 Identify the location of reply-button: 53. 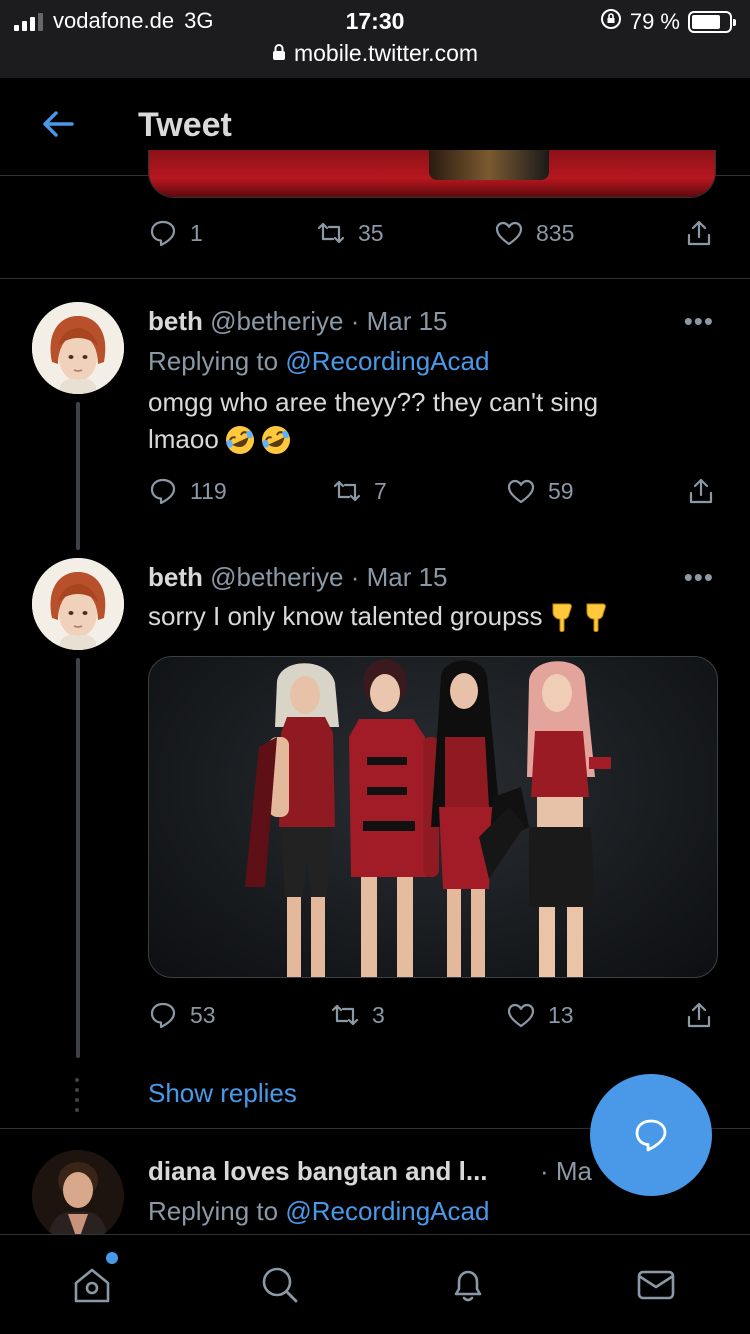
(182, 1015).